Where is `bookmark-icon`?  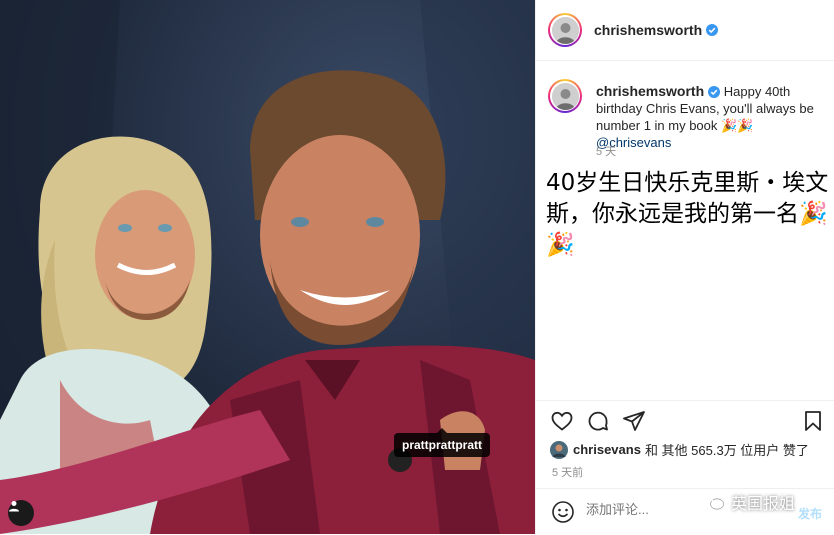
bookmark-icon is located at coordinates (813, 421).